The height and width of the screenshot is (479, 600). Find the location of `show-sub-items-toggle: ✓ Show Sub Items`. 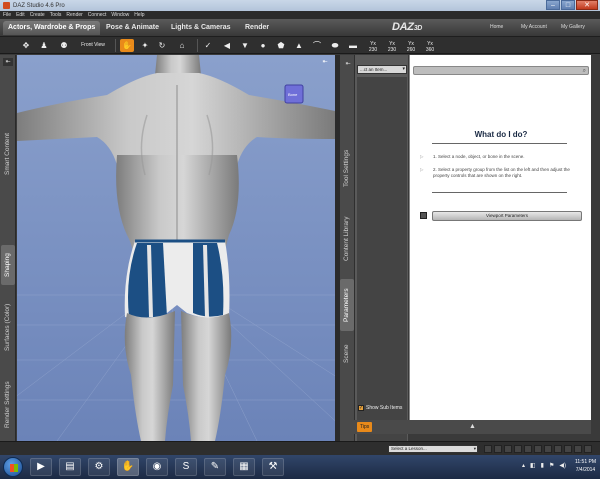

show-sub-items-toggle: ✓ Show Sub Items is located at coordinates (380, 408).